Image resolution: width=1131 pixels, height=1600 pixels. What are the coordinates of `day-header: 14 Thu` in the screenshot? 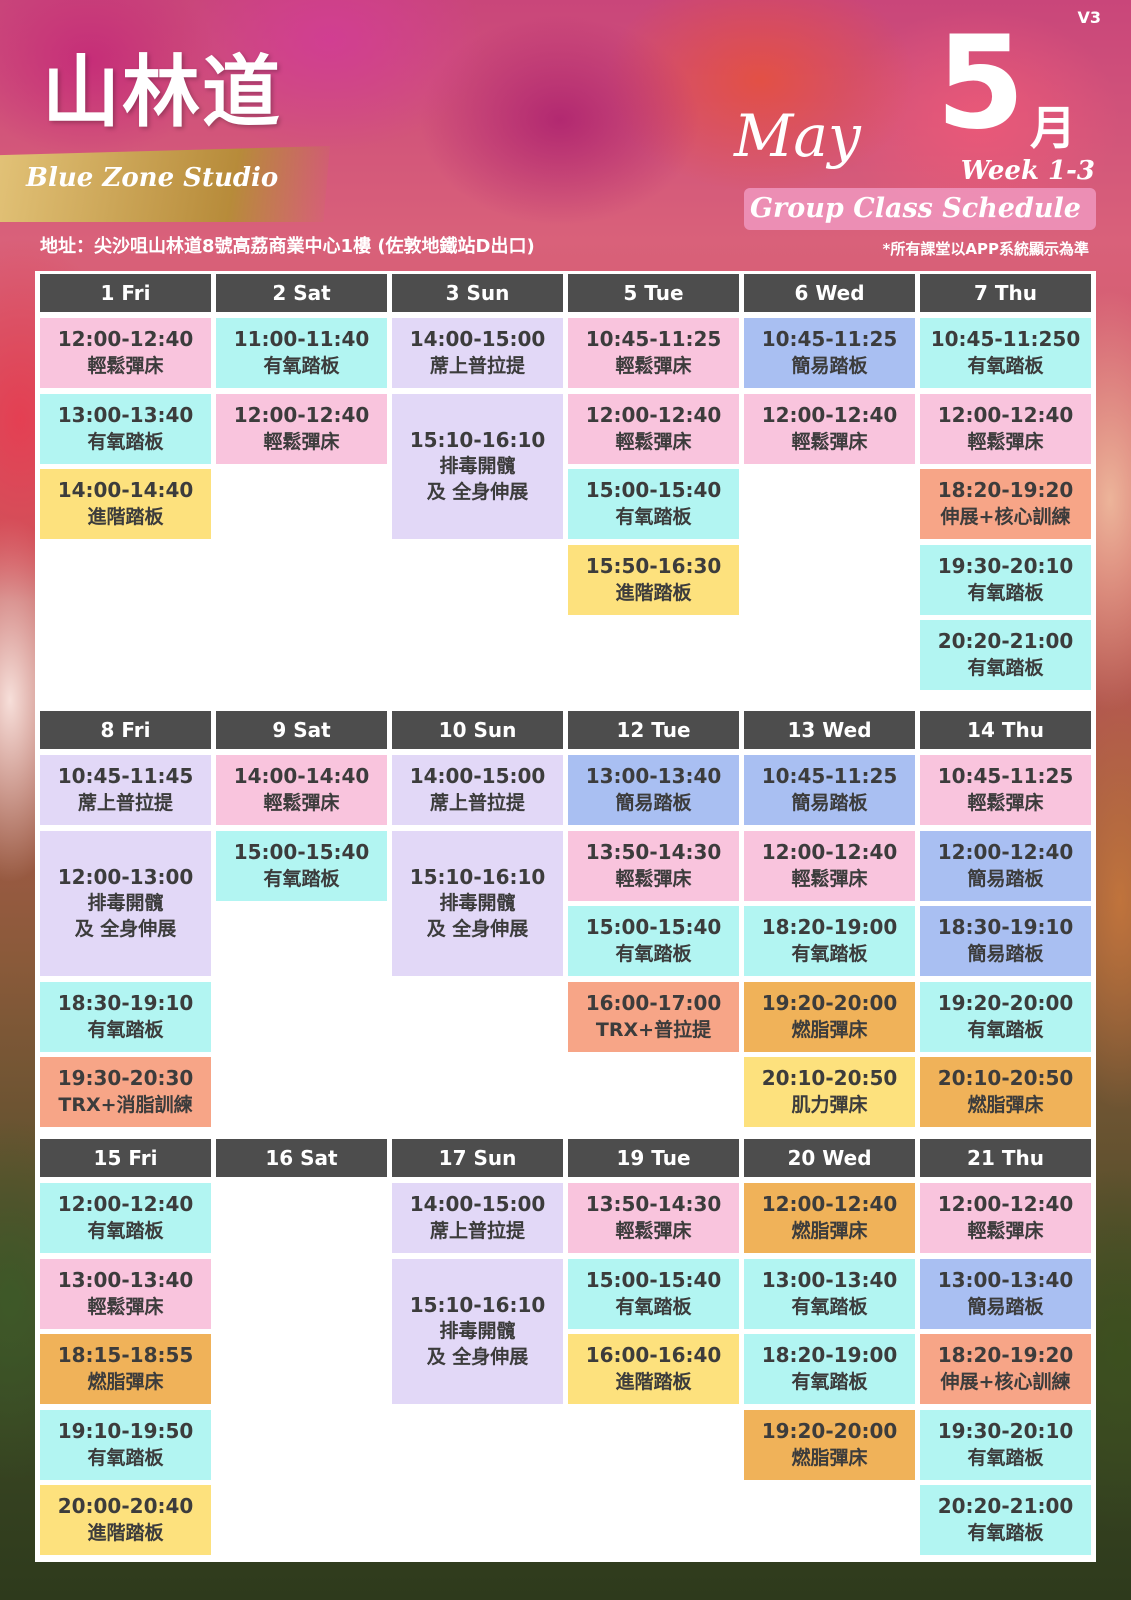 It's located at (1005, 730).